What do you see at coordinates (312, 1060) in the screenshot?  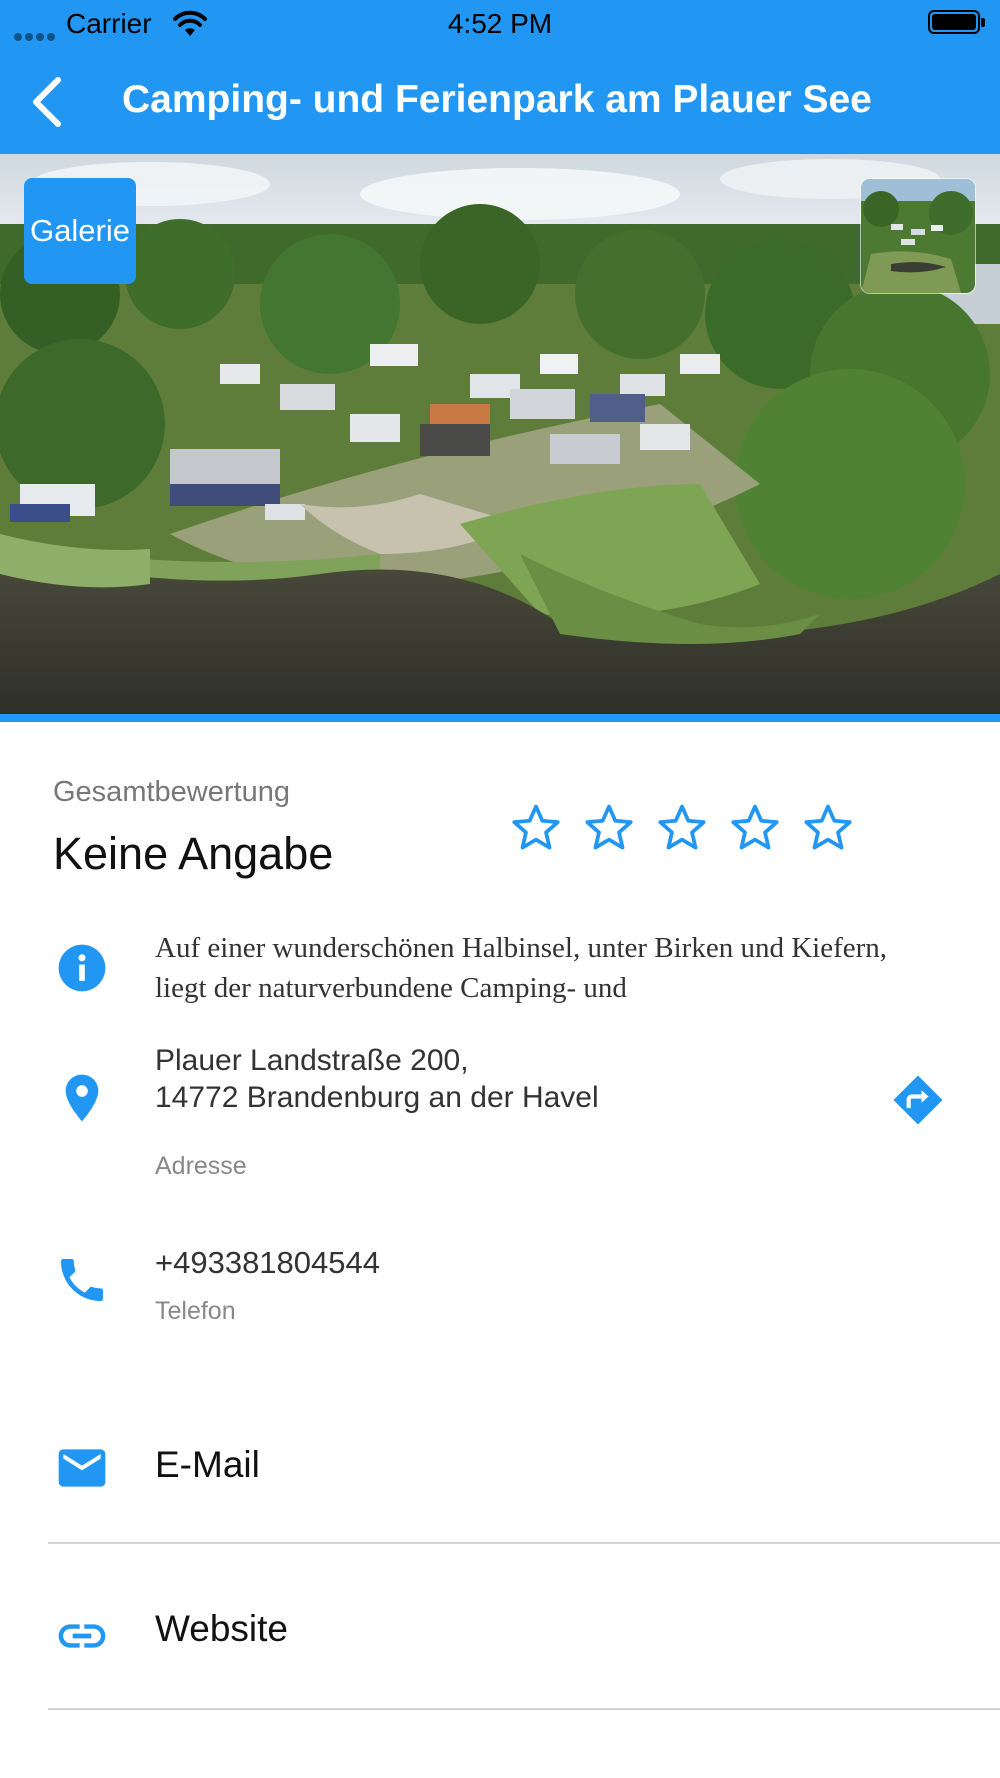 I see `address-line-1: Plauer Landstraße 200,` at bounding box center [312, 1060].